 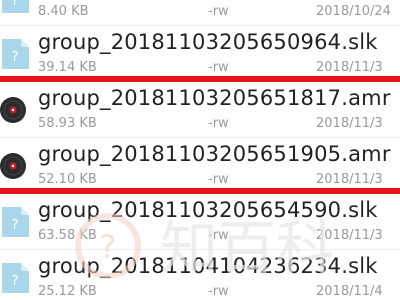 I want to click on file-row: ? 8.40 KB -rw 2018/10/24, so click(x=200, y=13).